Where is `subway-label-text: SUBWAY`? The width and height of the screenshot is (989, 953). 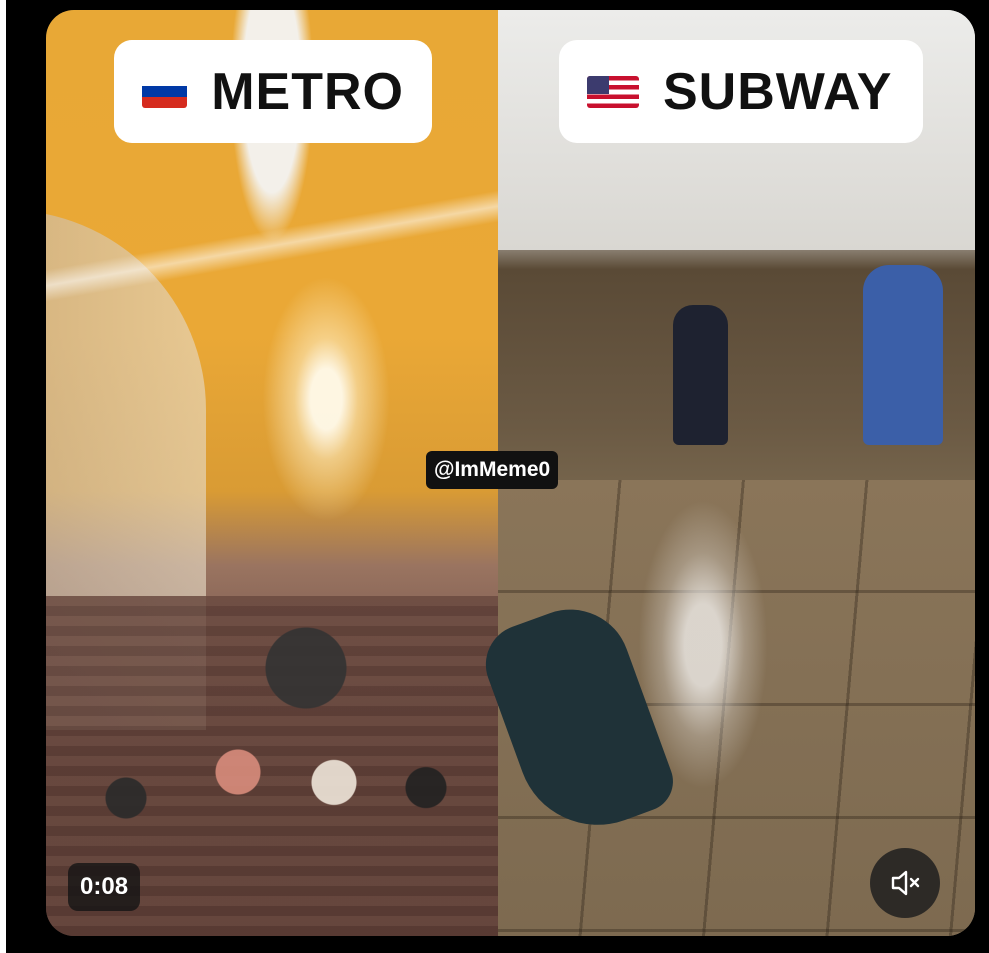 subway-label-text: SUBWAY is located at coordinates (778, 91).